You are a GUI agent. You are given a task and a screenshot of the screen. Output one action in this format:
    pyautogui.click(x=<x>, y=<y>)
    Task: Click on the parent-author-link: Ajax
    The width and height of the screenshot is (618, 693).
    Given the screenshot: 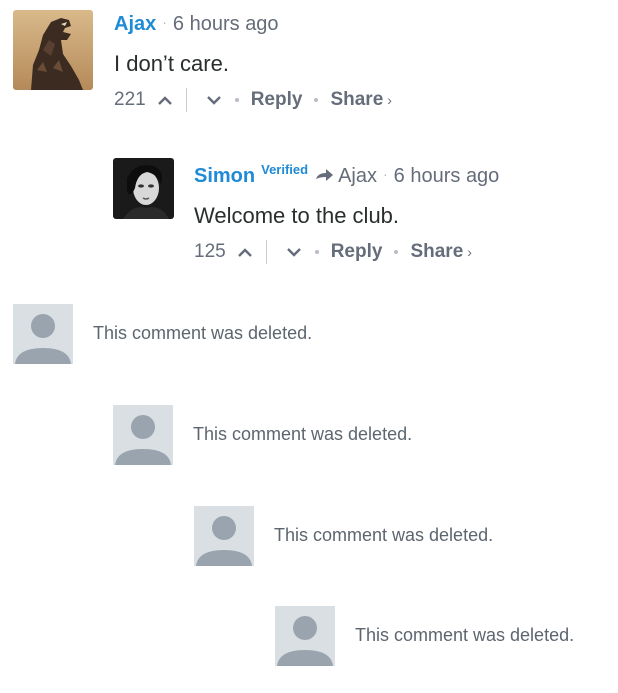 What is the action you would take?
    pyautogui.click(x=357, y=176)
    